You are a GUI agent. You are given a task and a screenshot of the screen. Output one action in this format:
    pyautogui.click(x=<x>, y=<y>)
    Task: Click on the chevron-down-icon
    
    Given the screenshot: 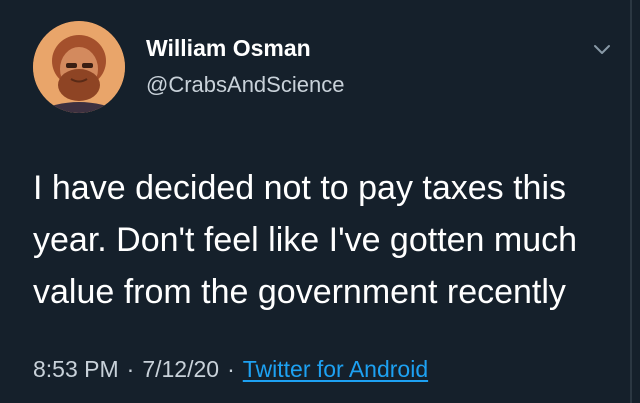 What is the action you would take?
    pyautogui.click(x=602, y=49)
    